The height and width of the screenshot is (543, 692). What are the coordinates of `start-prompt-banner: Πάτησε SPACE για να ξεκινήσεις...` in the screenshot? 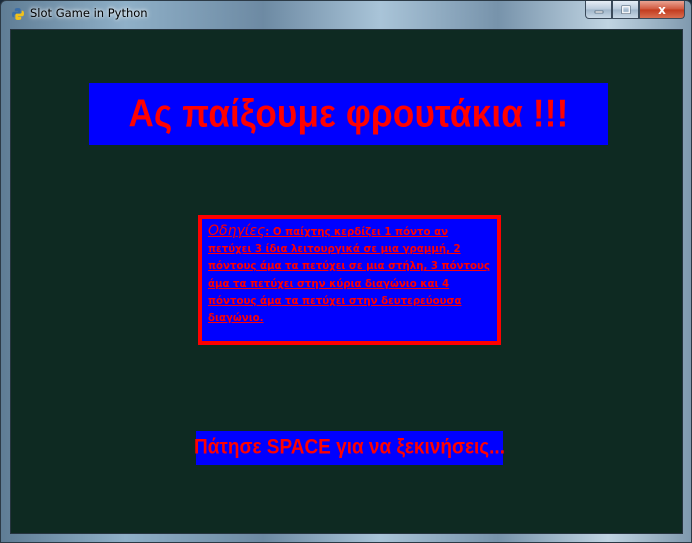 It's located at (349, 448).